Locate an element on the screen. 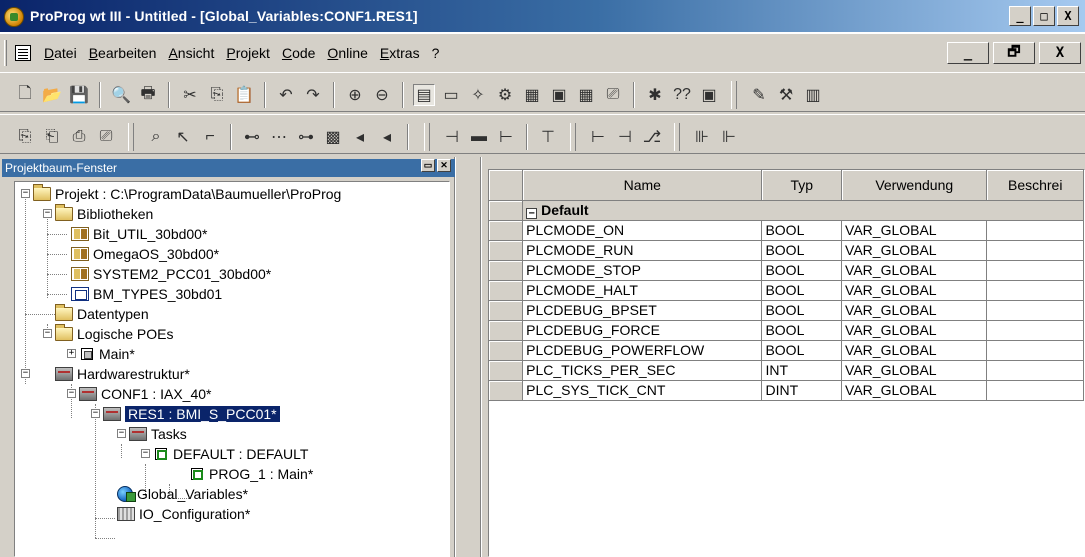  cell-name: PLCDEBUG_FORCE is located at coordinates (642, 330).